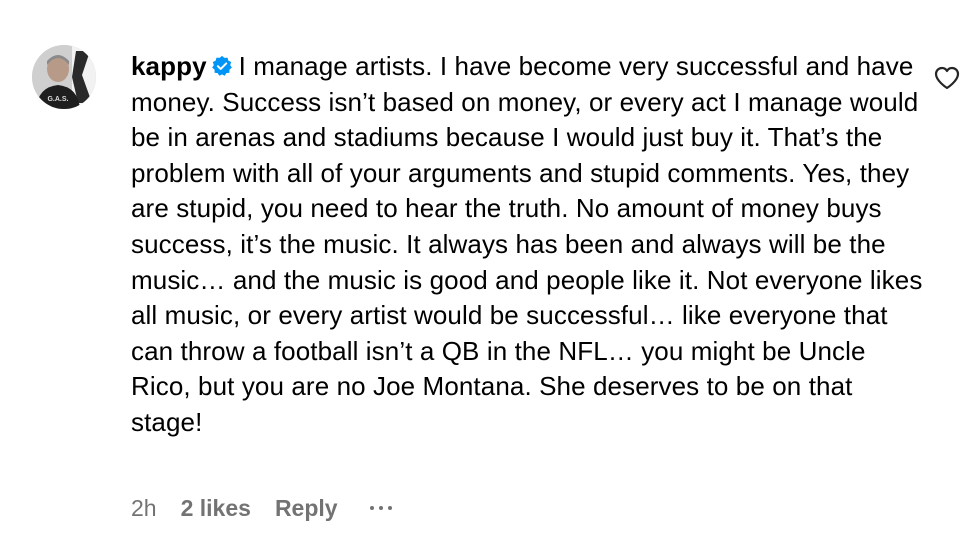 This screenshot has width=980, height=557. I want to click on reply-button: Reply, so click(306, 508).